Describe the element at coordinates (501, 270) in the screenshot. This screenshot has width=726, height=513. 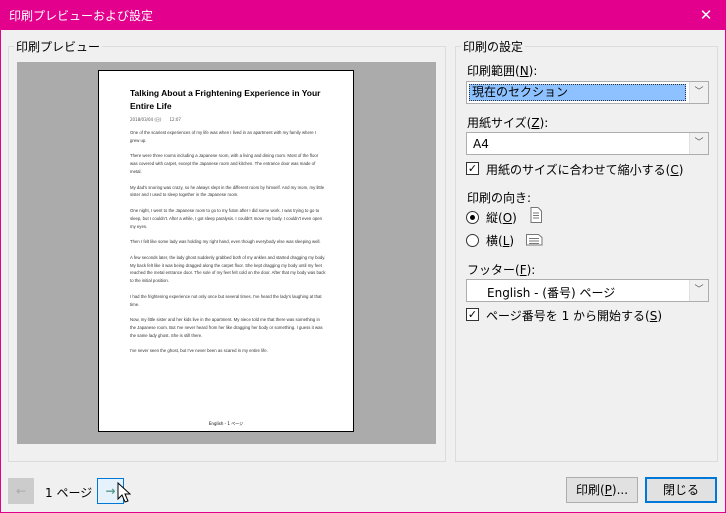
I see `footer-label: フッター(F):` at that location.